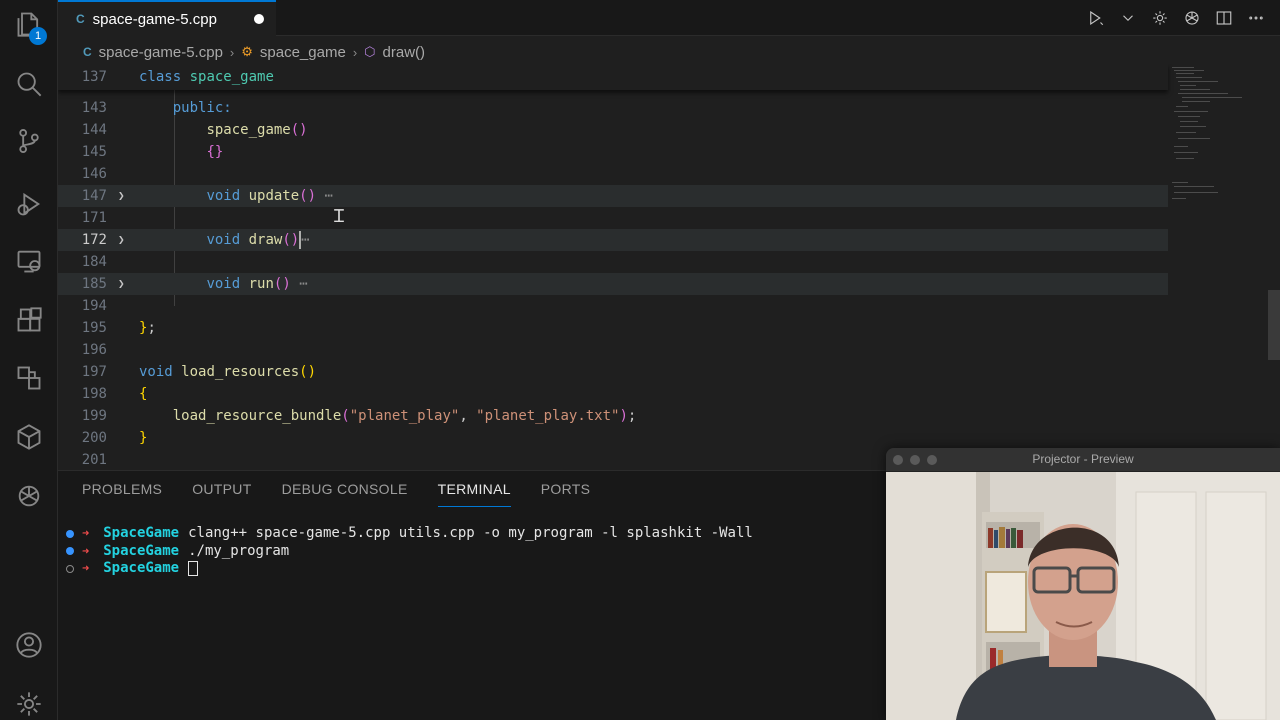 This screenshot has height=720, width=1280. What do you see at coordinates (339, 216) in the screenshot?
I see `text-cursor-icon: Ɪ` at bounding box center [339, 216].